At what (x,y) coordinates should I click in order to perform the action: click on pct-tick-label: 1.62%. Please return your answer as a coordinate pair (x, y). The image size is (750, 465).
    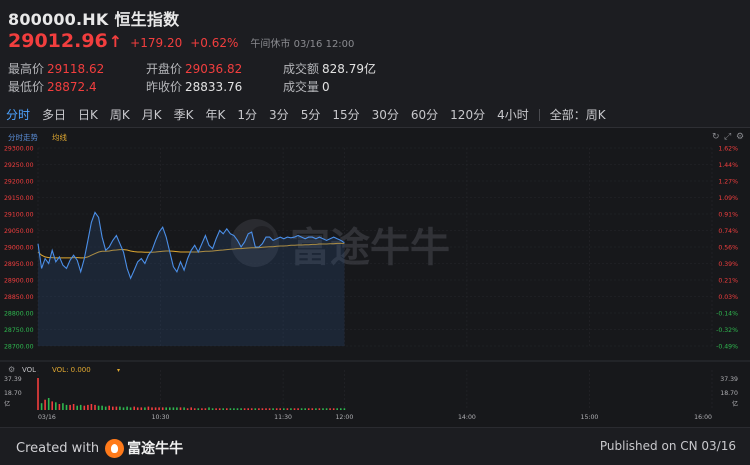
    Looking at the image, I should click on (728, 149).